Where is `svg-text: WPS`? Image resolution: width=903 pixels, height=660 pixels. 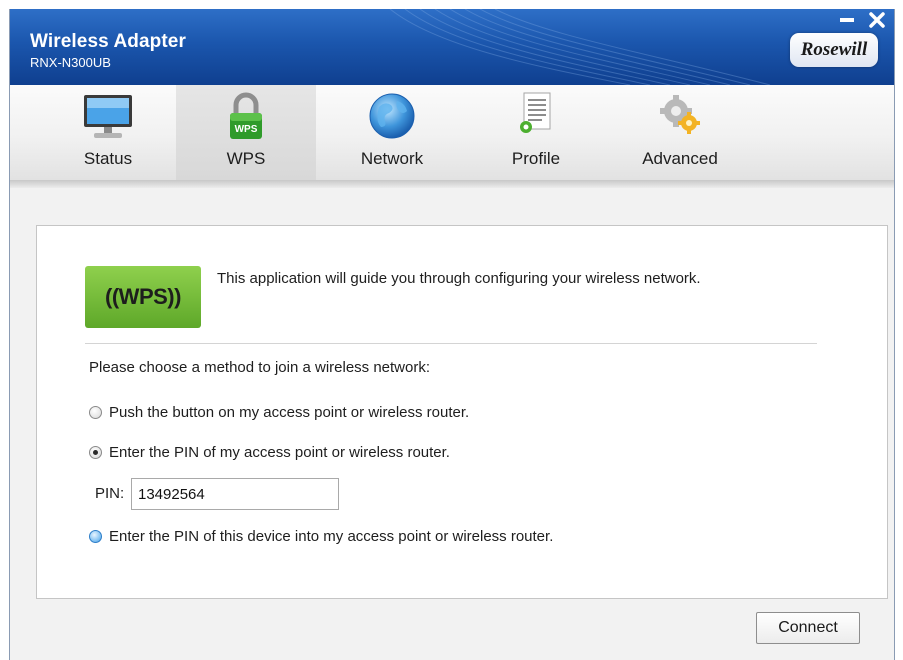 svg-text: WPS is located at coordinates (246, 129).